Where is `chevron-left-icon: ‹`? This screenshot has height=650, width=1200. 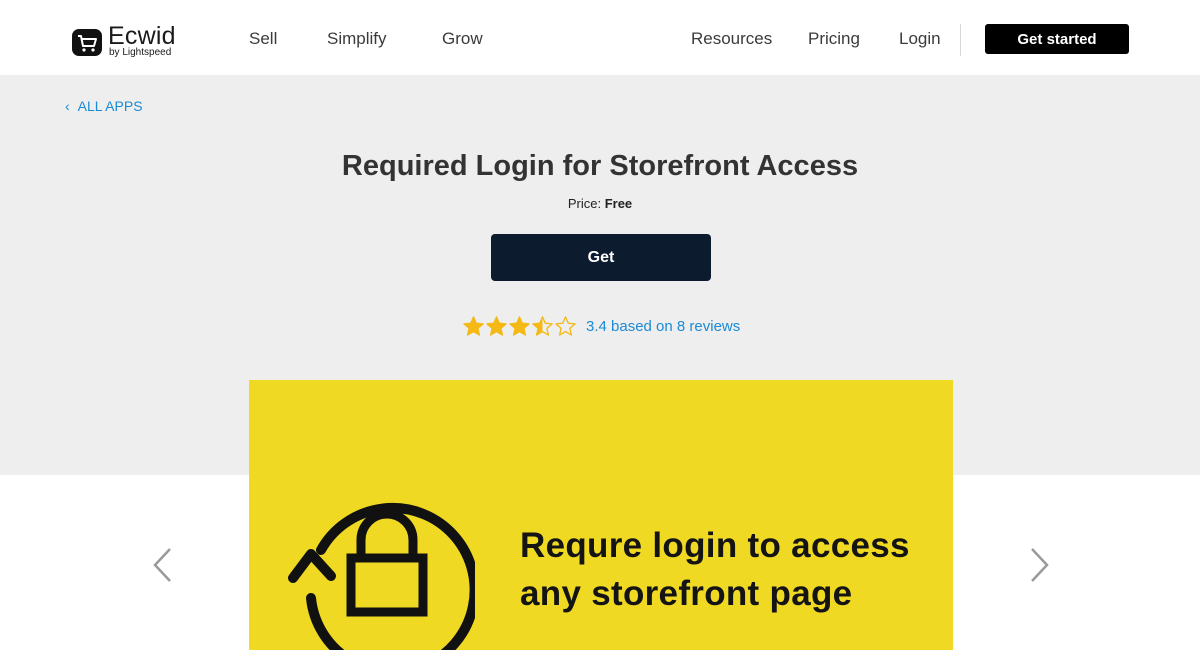 chevron-left-icon: ‹ is located at coordinates (67, 106).